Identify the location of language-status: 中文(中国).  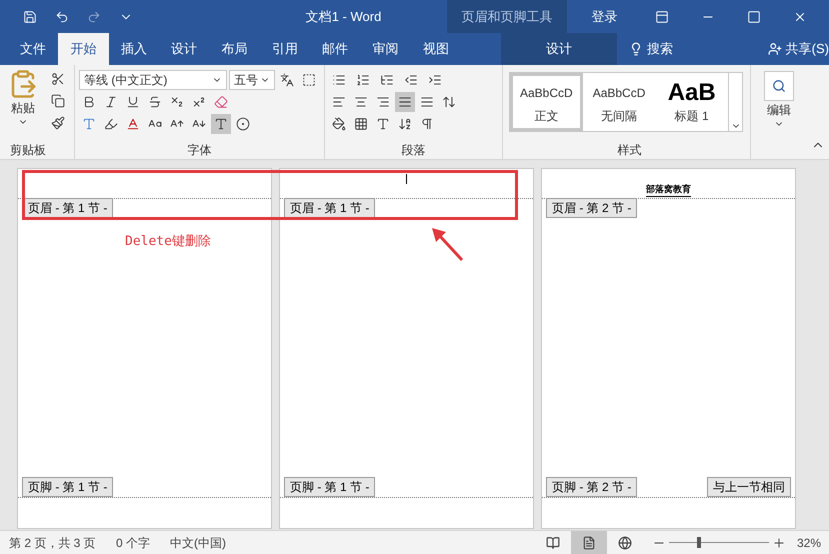
(198, 543).